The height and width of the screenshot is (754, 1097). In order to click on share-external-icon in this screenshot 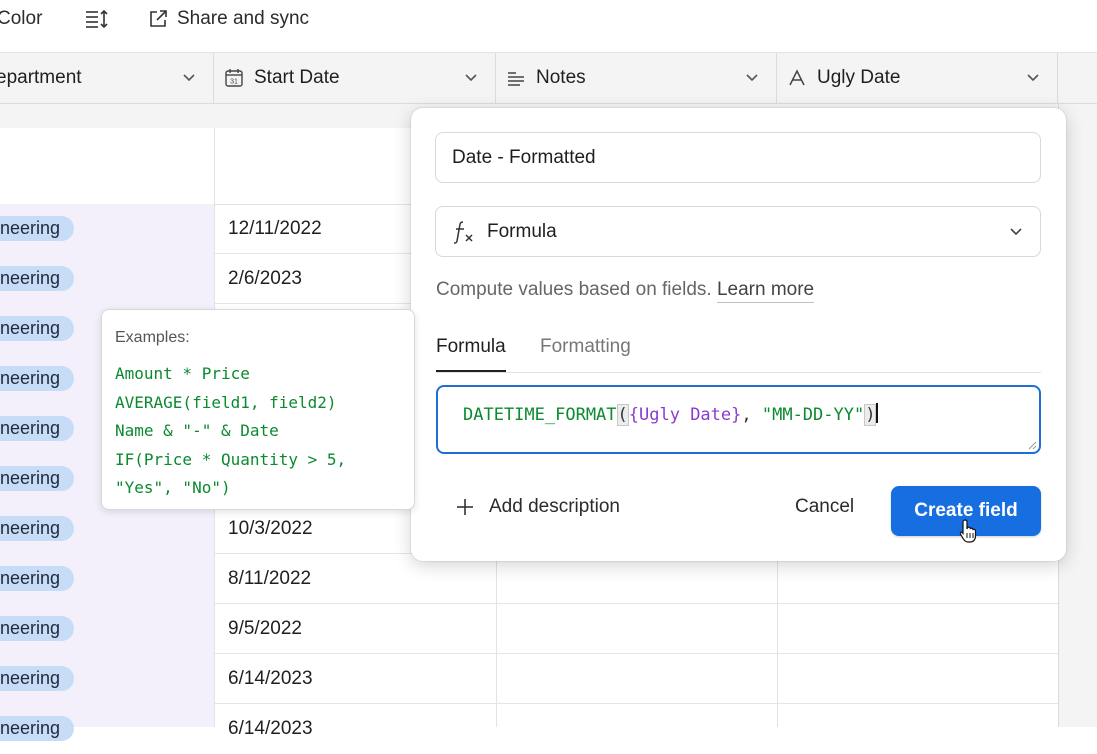, I will do `click(158, 18)`.